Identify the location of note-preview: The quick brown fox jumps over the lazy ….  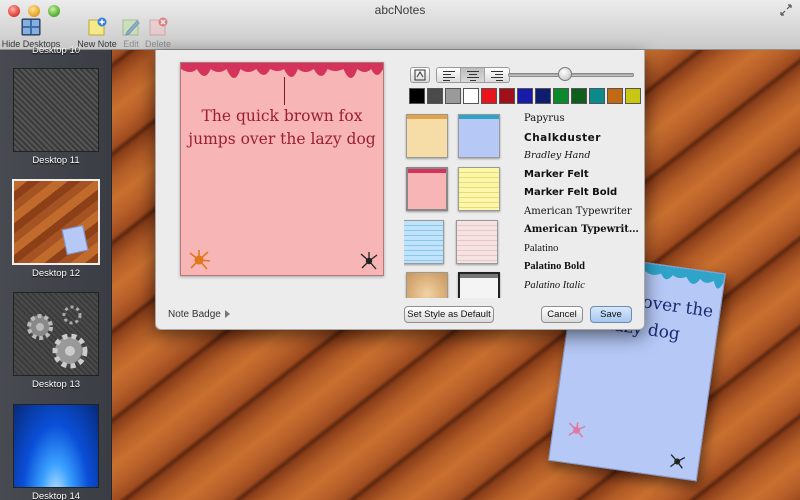
(282, 169).